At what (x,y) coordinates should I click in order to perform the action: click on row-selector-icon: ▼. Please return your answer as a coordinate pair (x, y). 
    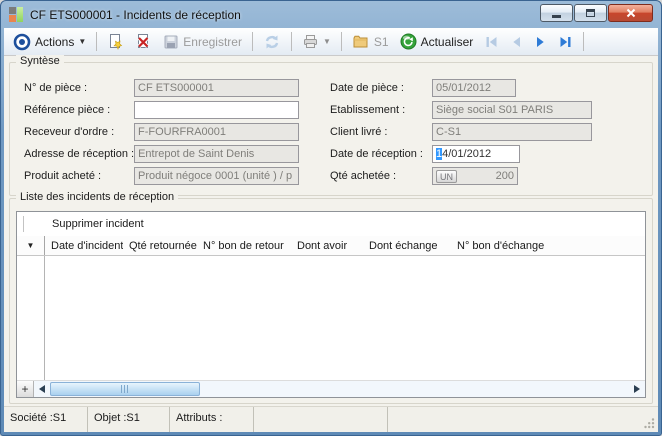
    Looking at the image, I should click on (30, 245).